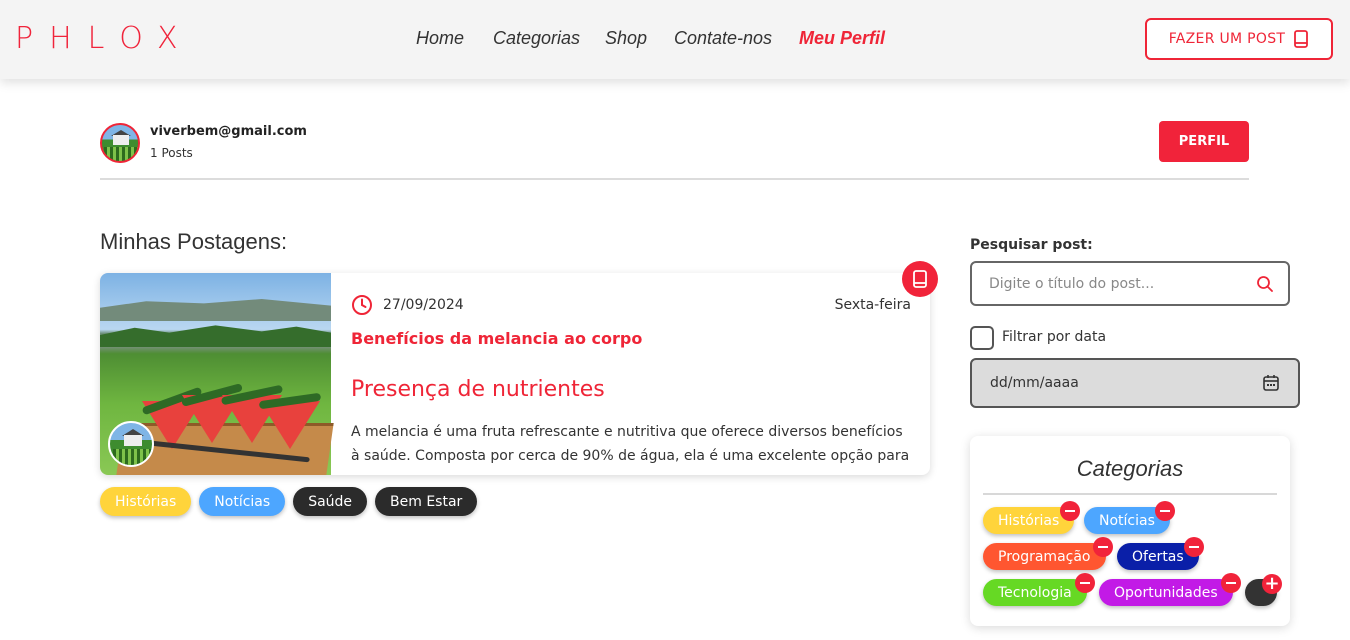 This screenshot has height=640, width=1350. Describe the element at coordinates (1130, 468) in the screenshot. I see `categories-title: Categorias` at that location.